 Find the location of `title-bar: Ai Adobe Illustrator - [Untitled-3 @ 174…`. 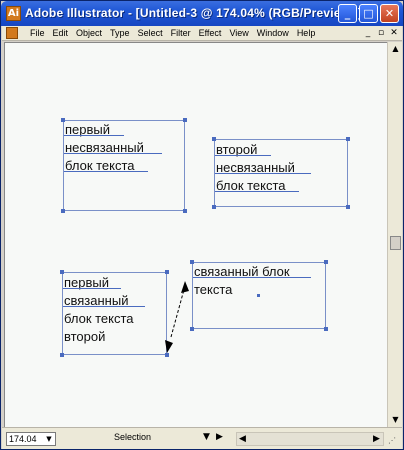

title-bar: Ai Adobe Illustrator - [Untitled-3 @ 174… is located at coordinates (202, 13).